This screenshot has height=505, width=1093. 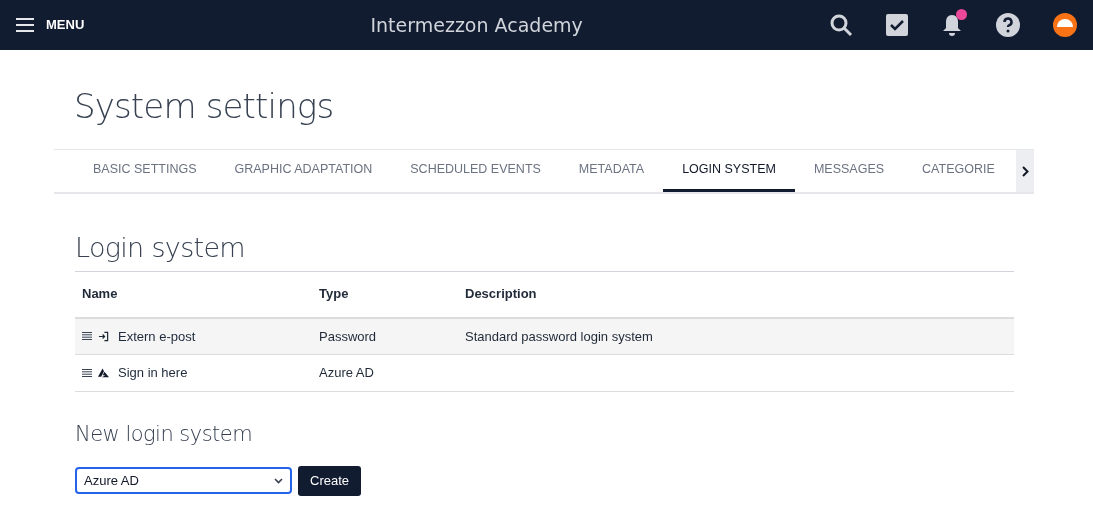 What do you see at coordinates (330, 480) in the screenshot?
I see `create-button: Create` at bounding box center [330, 480].